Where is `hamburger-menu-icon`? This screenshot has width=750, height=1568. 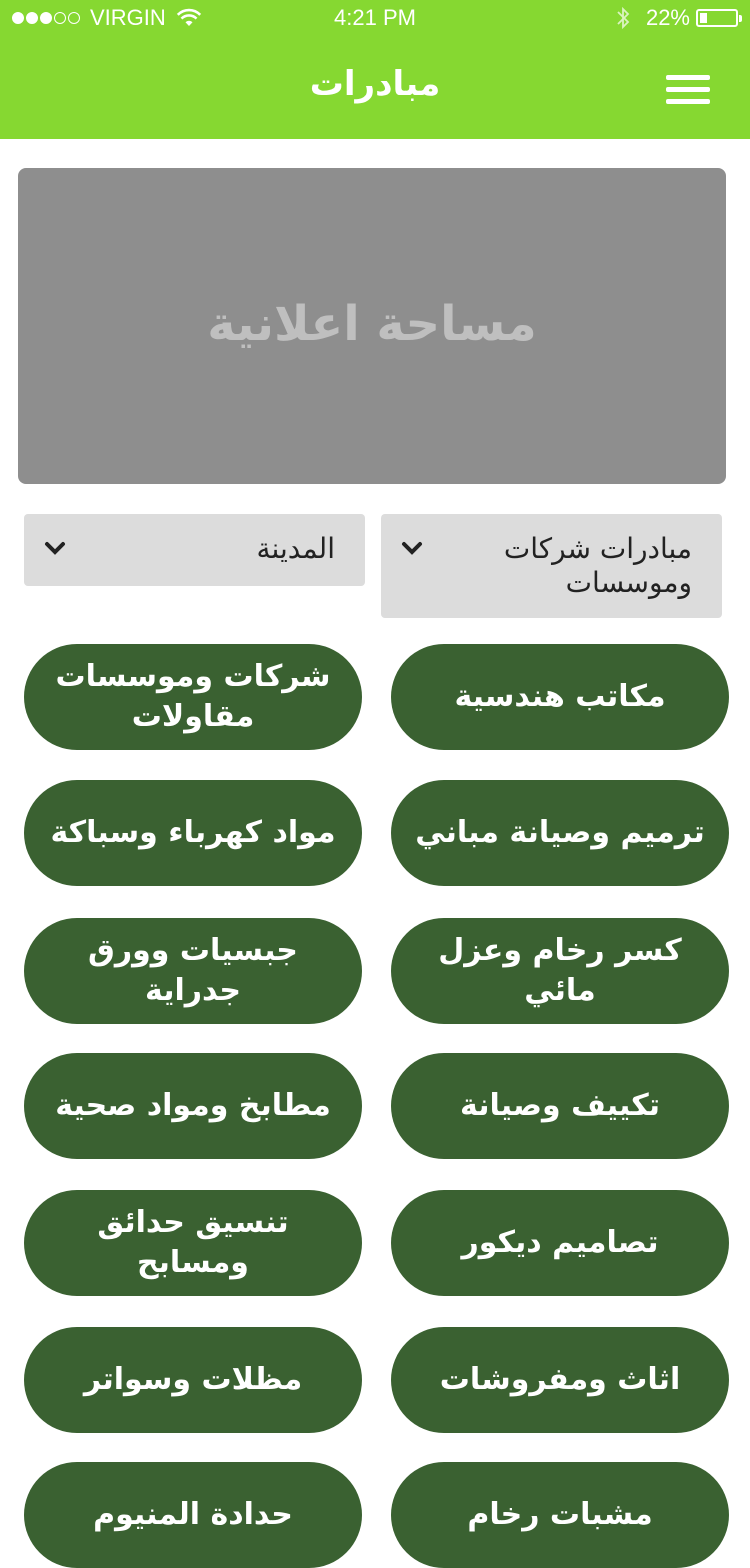 hamburger-menu-icon is located at coordinates (688, 90).